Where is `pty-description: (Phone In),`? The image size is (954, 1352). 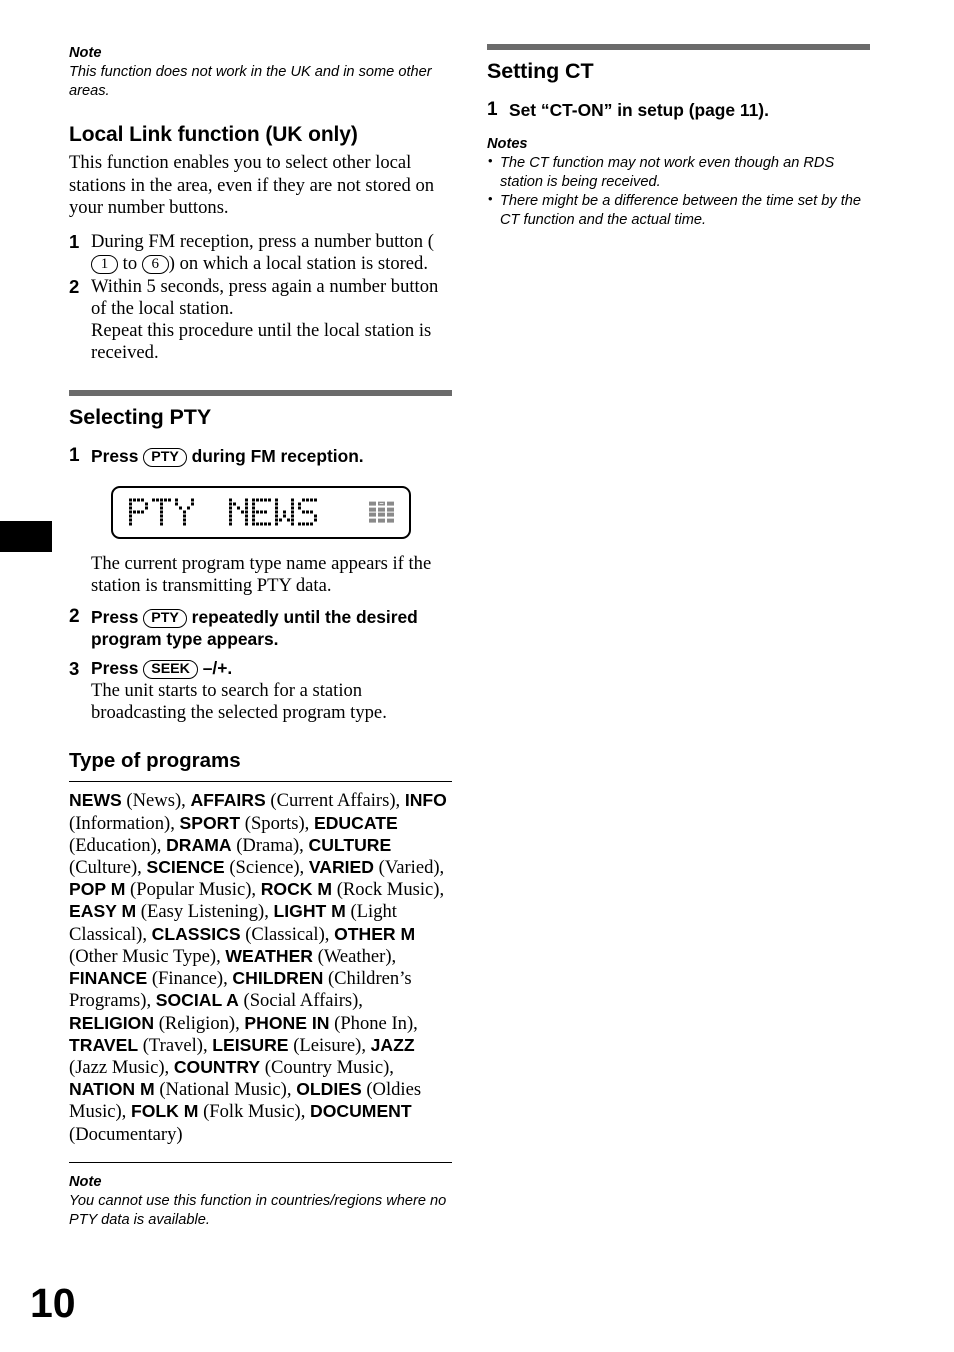 pty-description: (Phone In), is located at coordinates (373, 1023).